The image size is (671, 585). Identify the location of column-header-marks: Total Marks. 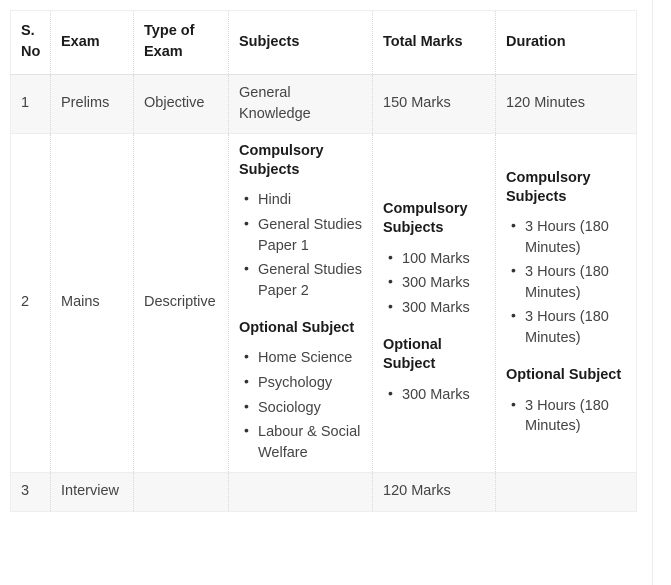
(434, 42).